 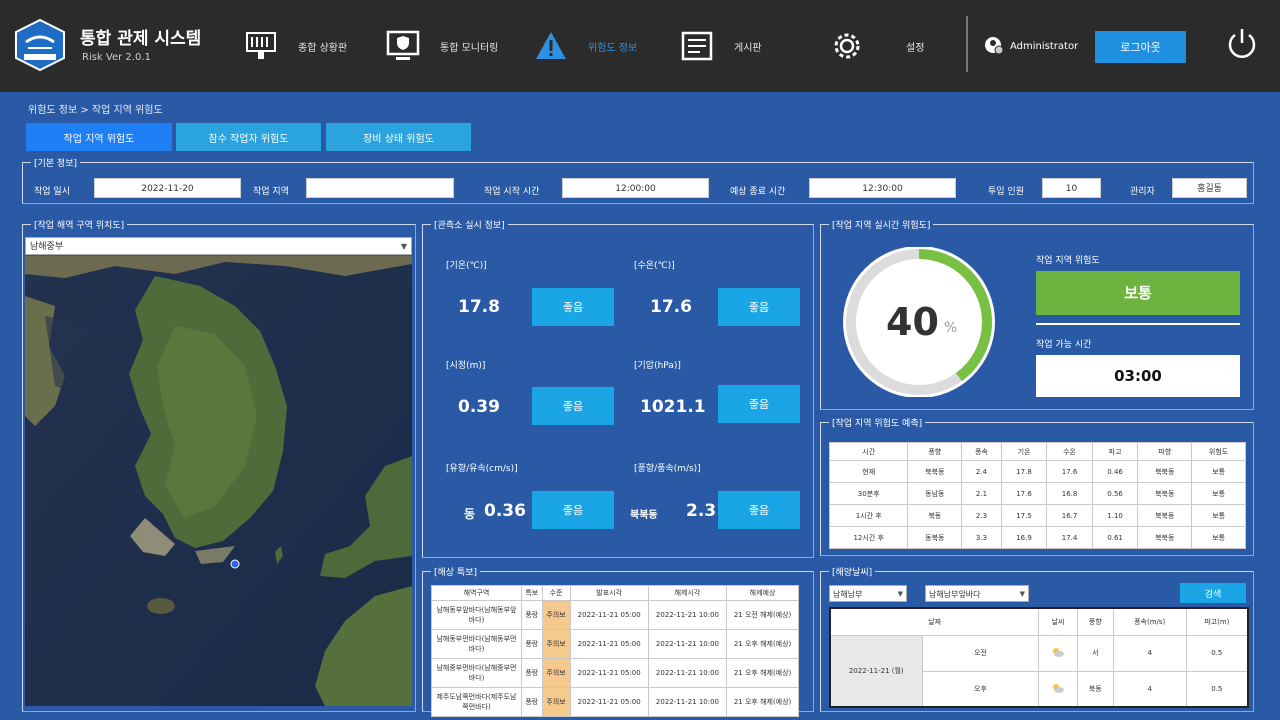 What do you see at coordinates (271, 192) in the screenshot?
I see `info-label: 작업 지역` at bounding box center [271, 192].